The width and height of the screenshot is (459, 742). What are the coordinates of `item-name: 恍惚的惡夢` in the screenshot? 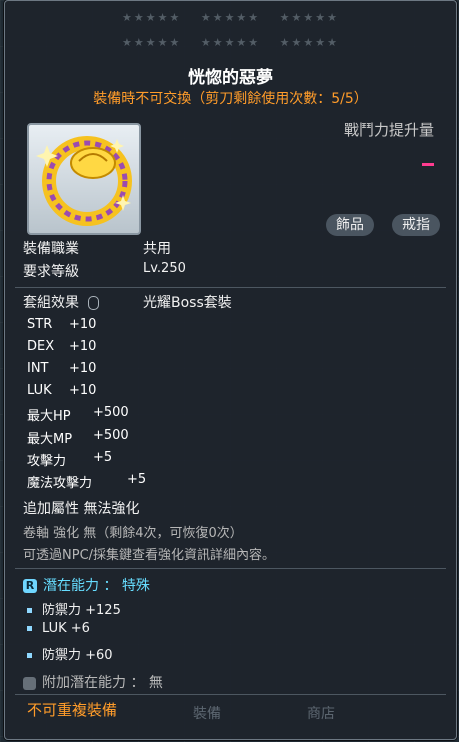 It's located at (230, 78).